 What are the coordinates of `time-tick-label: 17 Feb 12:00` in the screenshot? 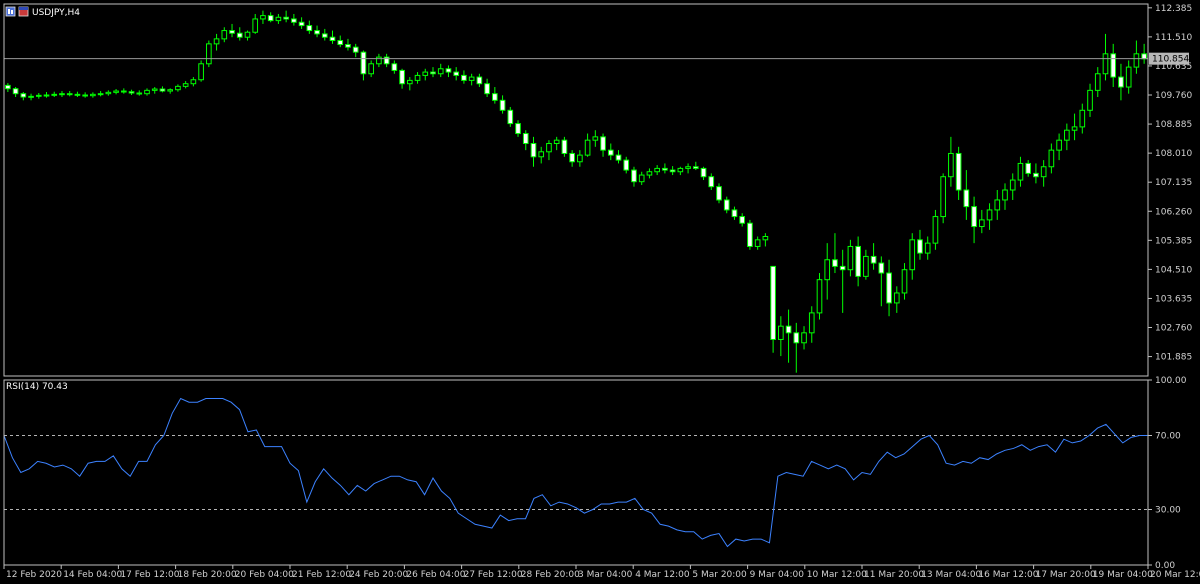 It's located at (149, 575).